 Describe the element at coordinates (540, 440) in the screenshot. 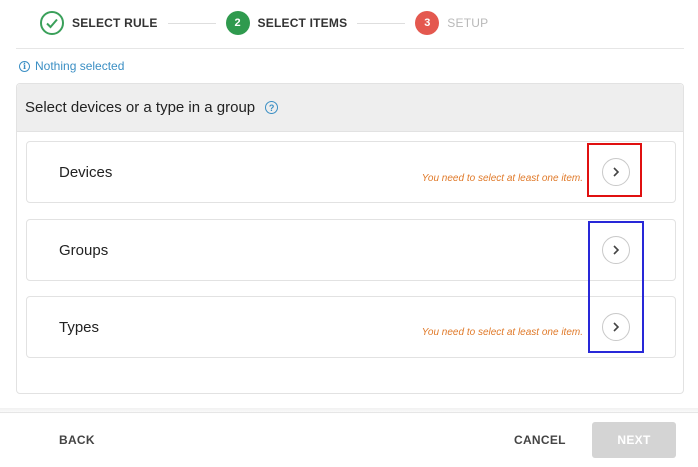

I see `cancel-button: CANCEL` at that location.